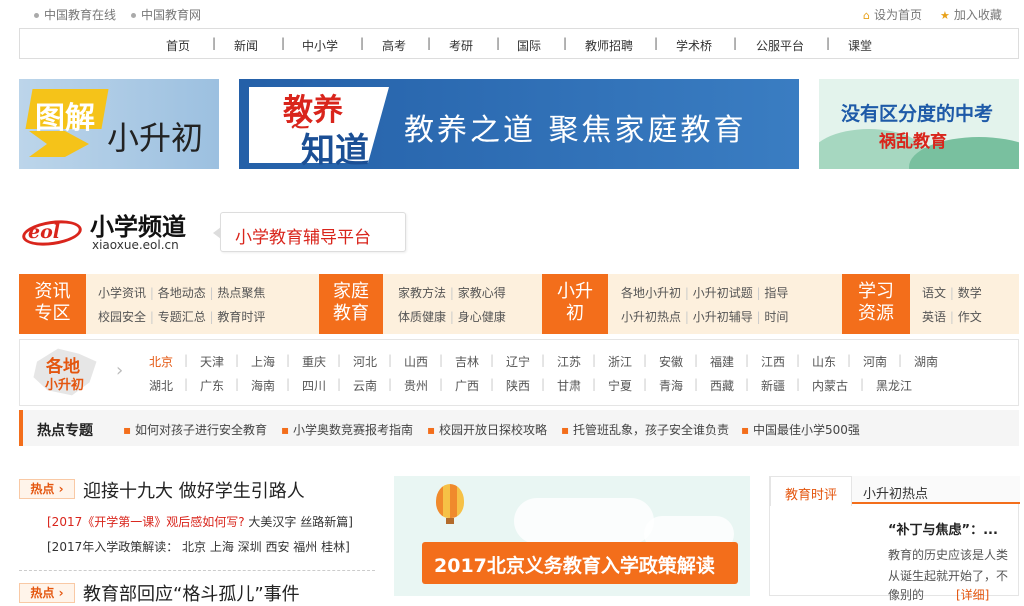  I want to click on nav-item-public-service: 公服平台, so click(780, 45).